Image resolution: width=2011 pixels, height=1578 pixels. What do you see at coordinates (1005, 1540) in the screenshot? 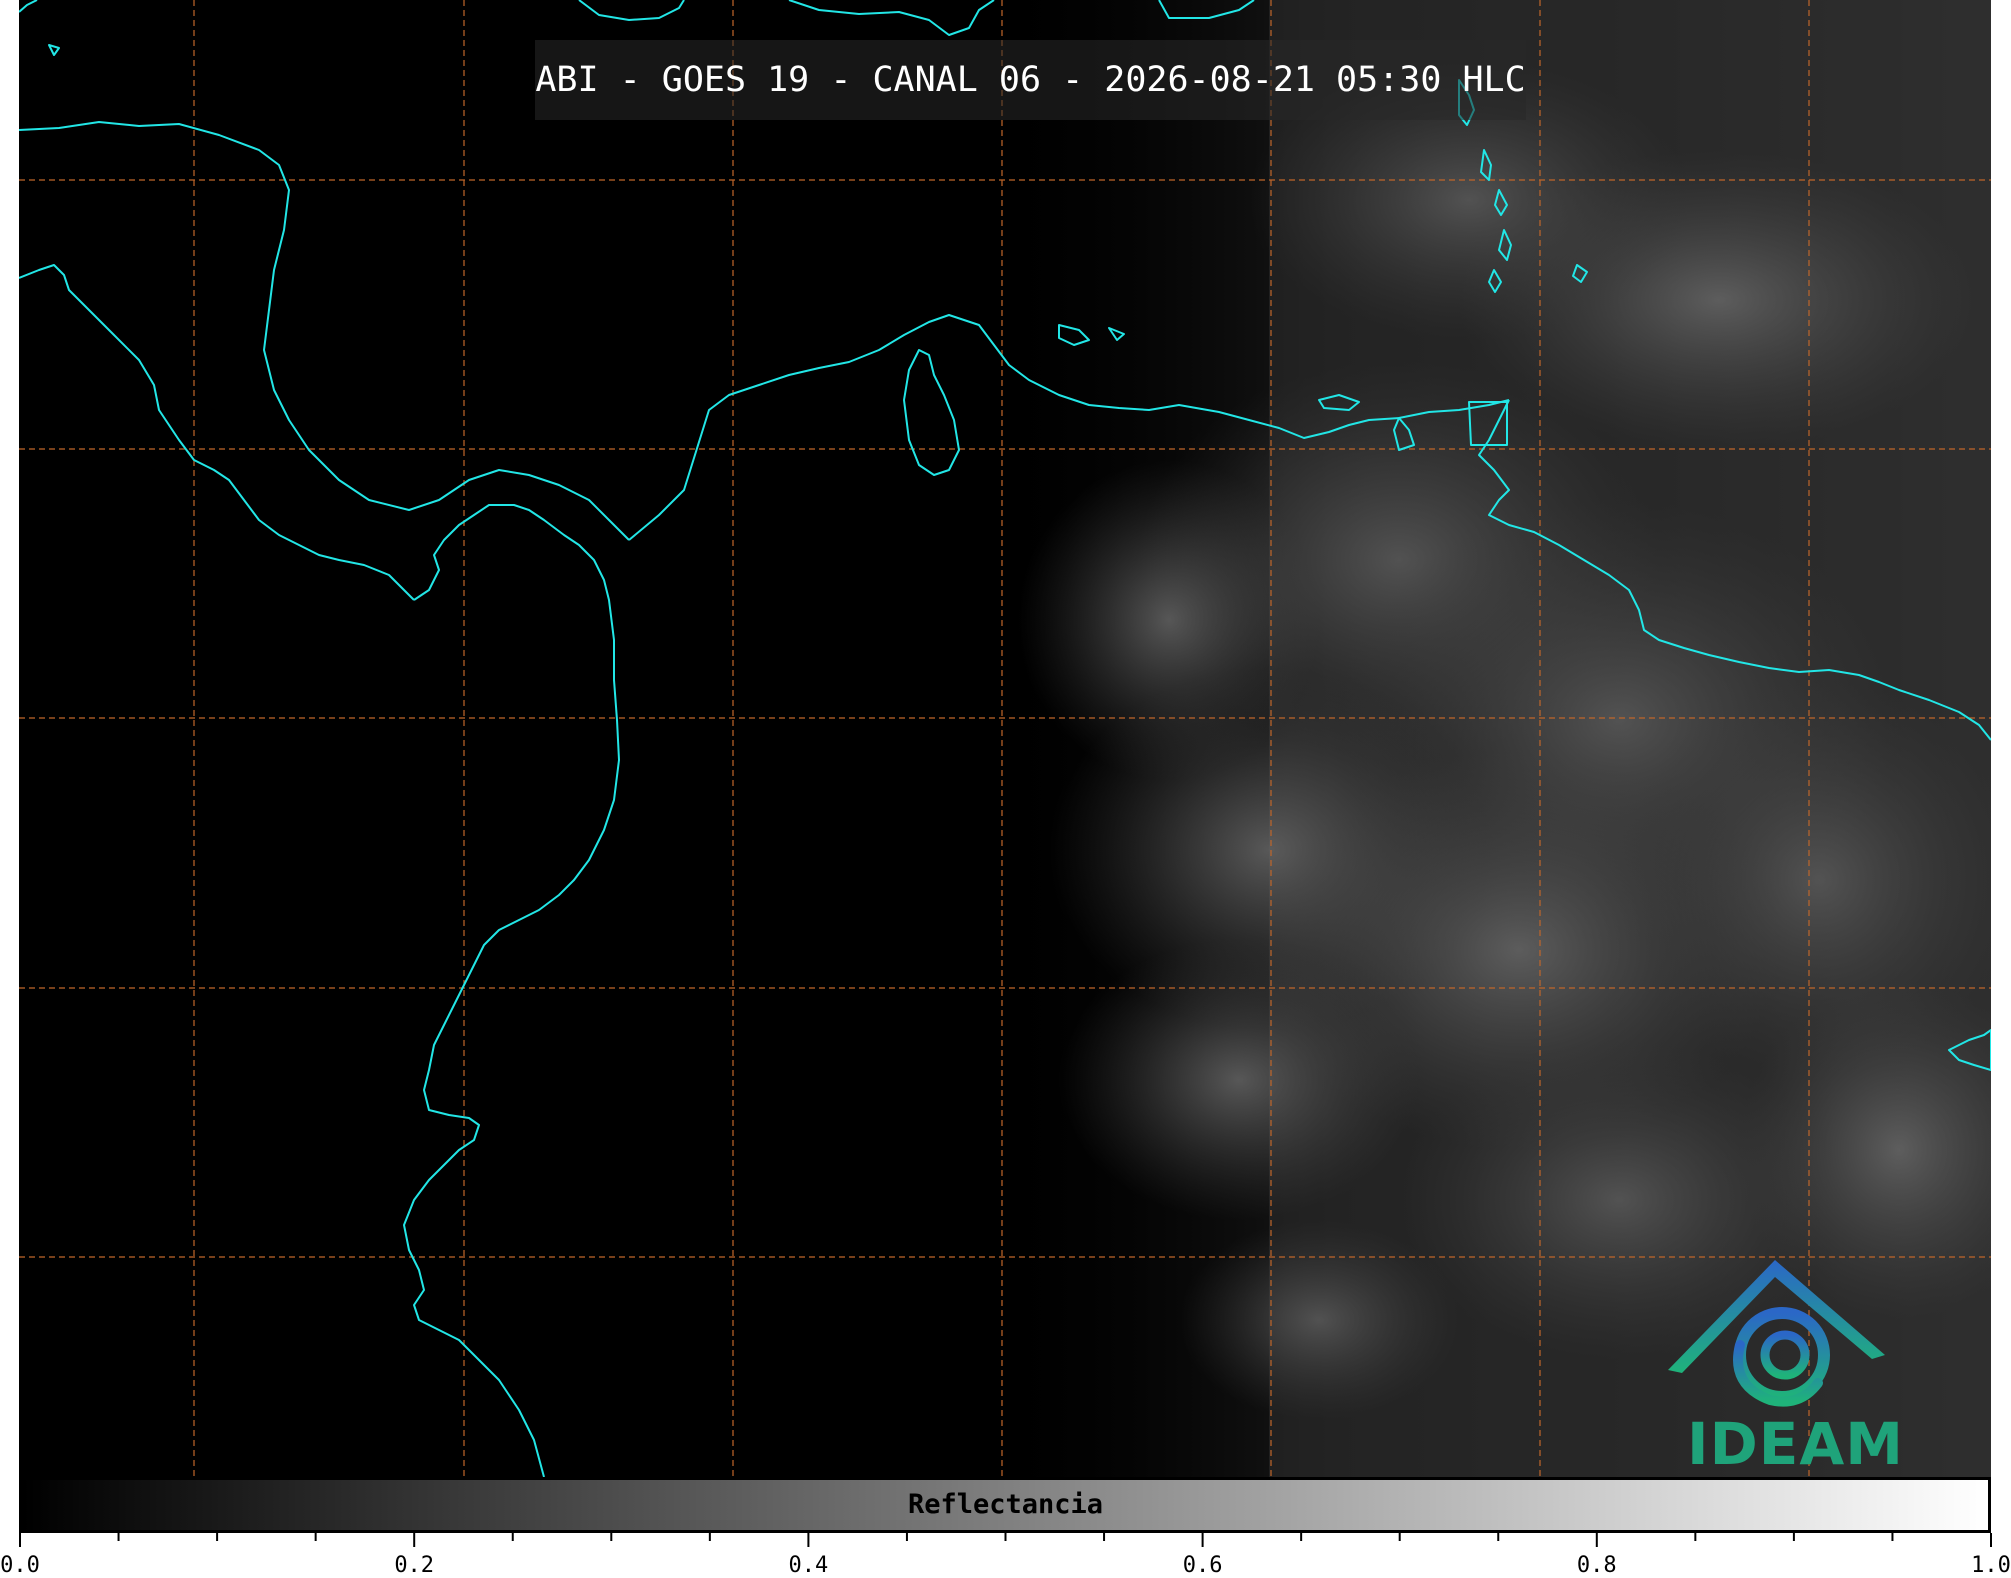
I see `colorbar-ticks` at bounding box center [1005, 1540].